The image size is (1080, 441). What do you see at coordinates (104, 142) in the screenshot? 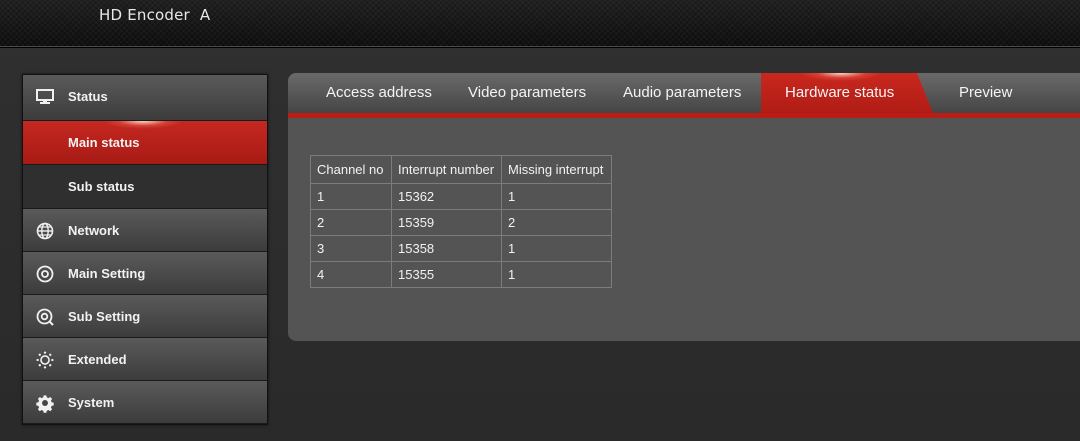
I see `sidebar-item-label: Main status` at bounding box center [104, 142].